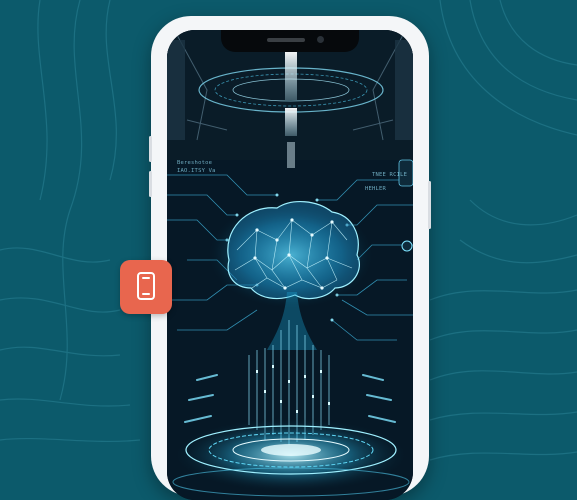  Describe the element at coordinates (320, 39) in the screenshot. I see `front-camera` at that location.